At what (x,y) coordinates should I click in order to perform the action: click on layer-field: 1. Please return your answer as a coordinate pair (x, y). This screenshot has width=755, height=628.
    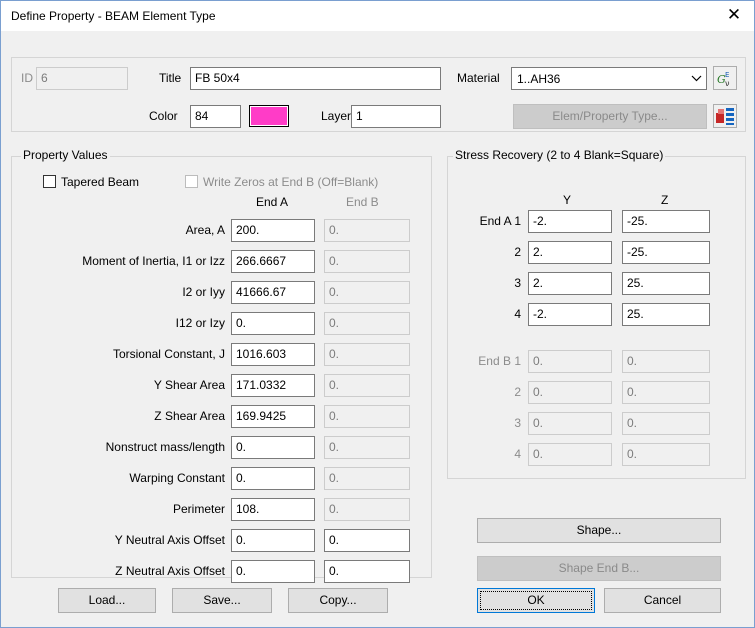
    Looking at the image, I should click on (396, 116).